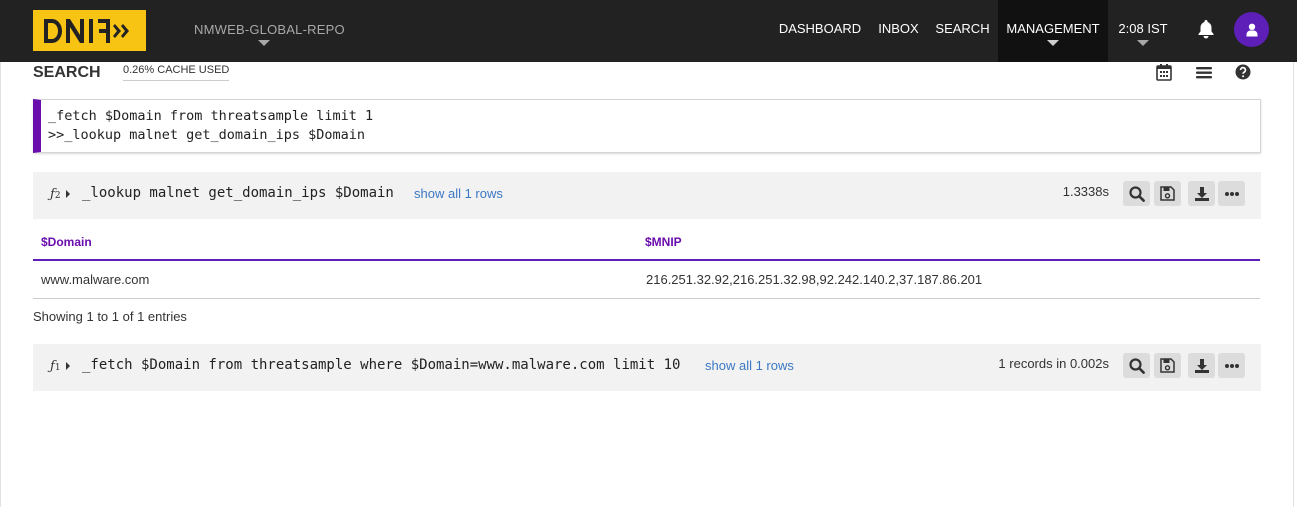 The width and height of the screenshot is (1297, 507). Describe the element at coordinates (67, 72) in the screenshot. I see `page-title: SEARCH` at that location.